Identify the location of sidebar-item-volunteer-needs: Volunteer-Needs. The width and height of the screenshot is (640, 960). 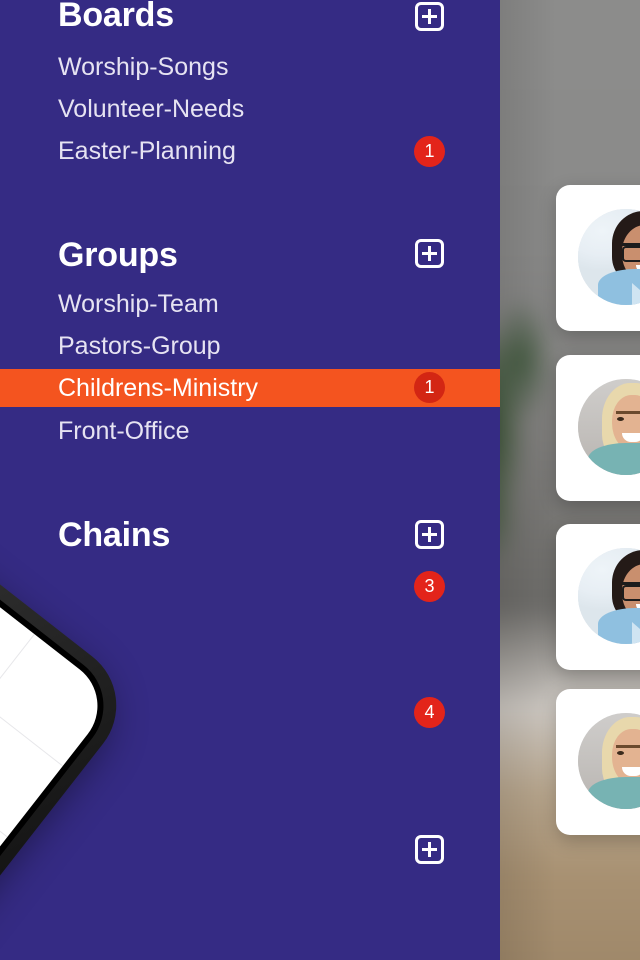
(250, 109).